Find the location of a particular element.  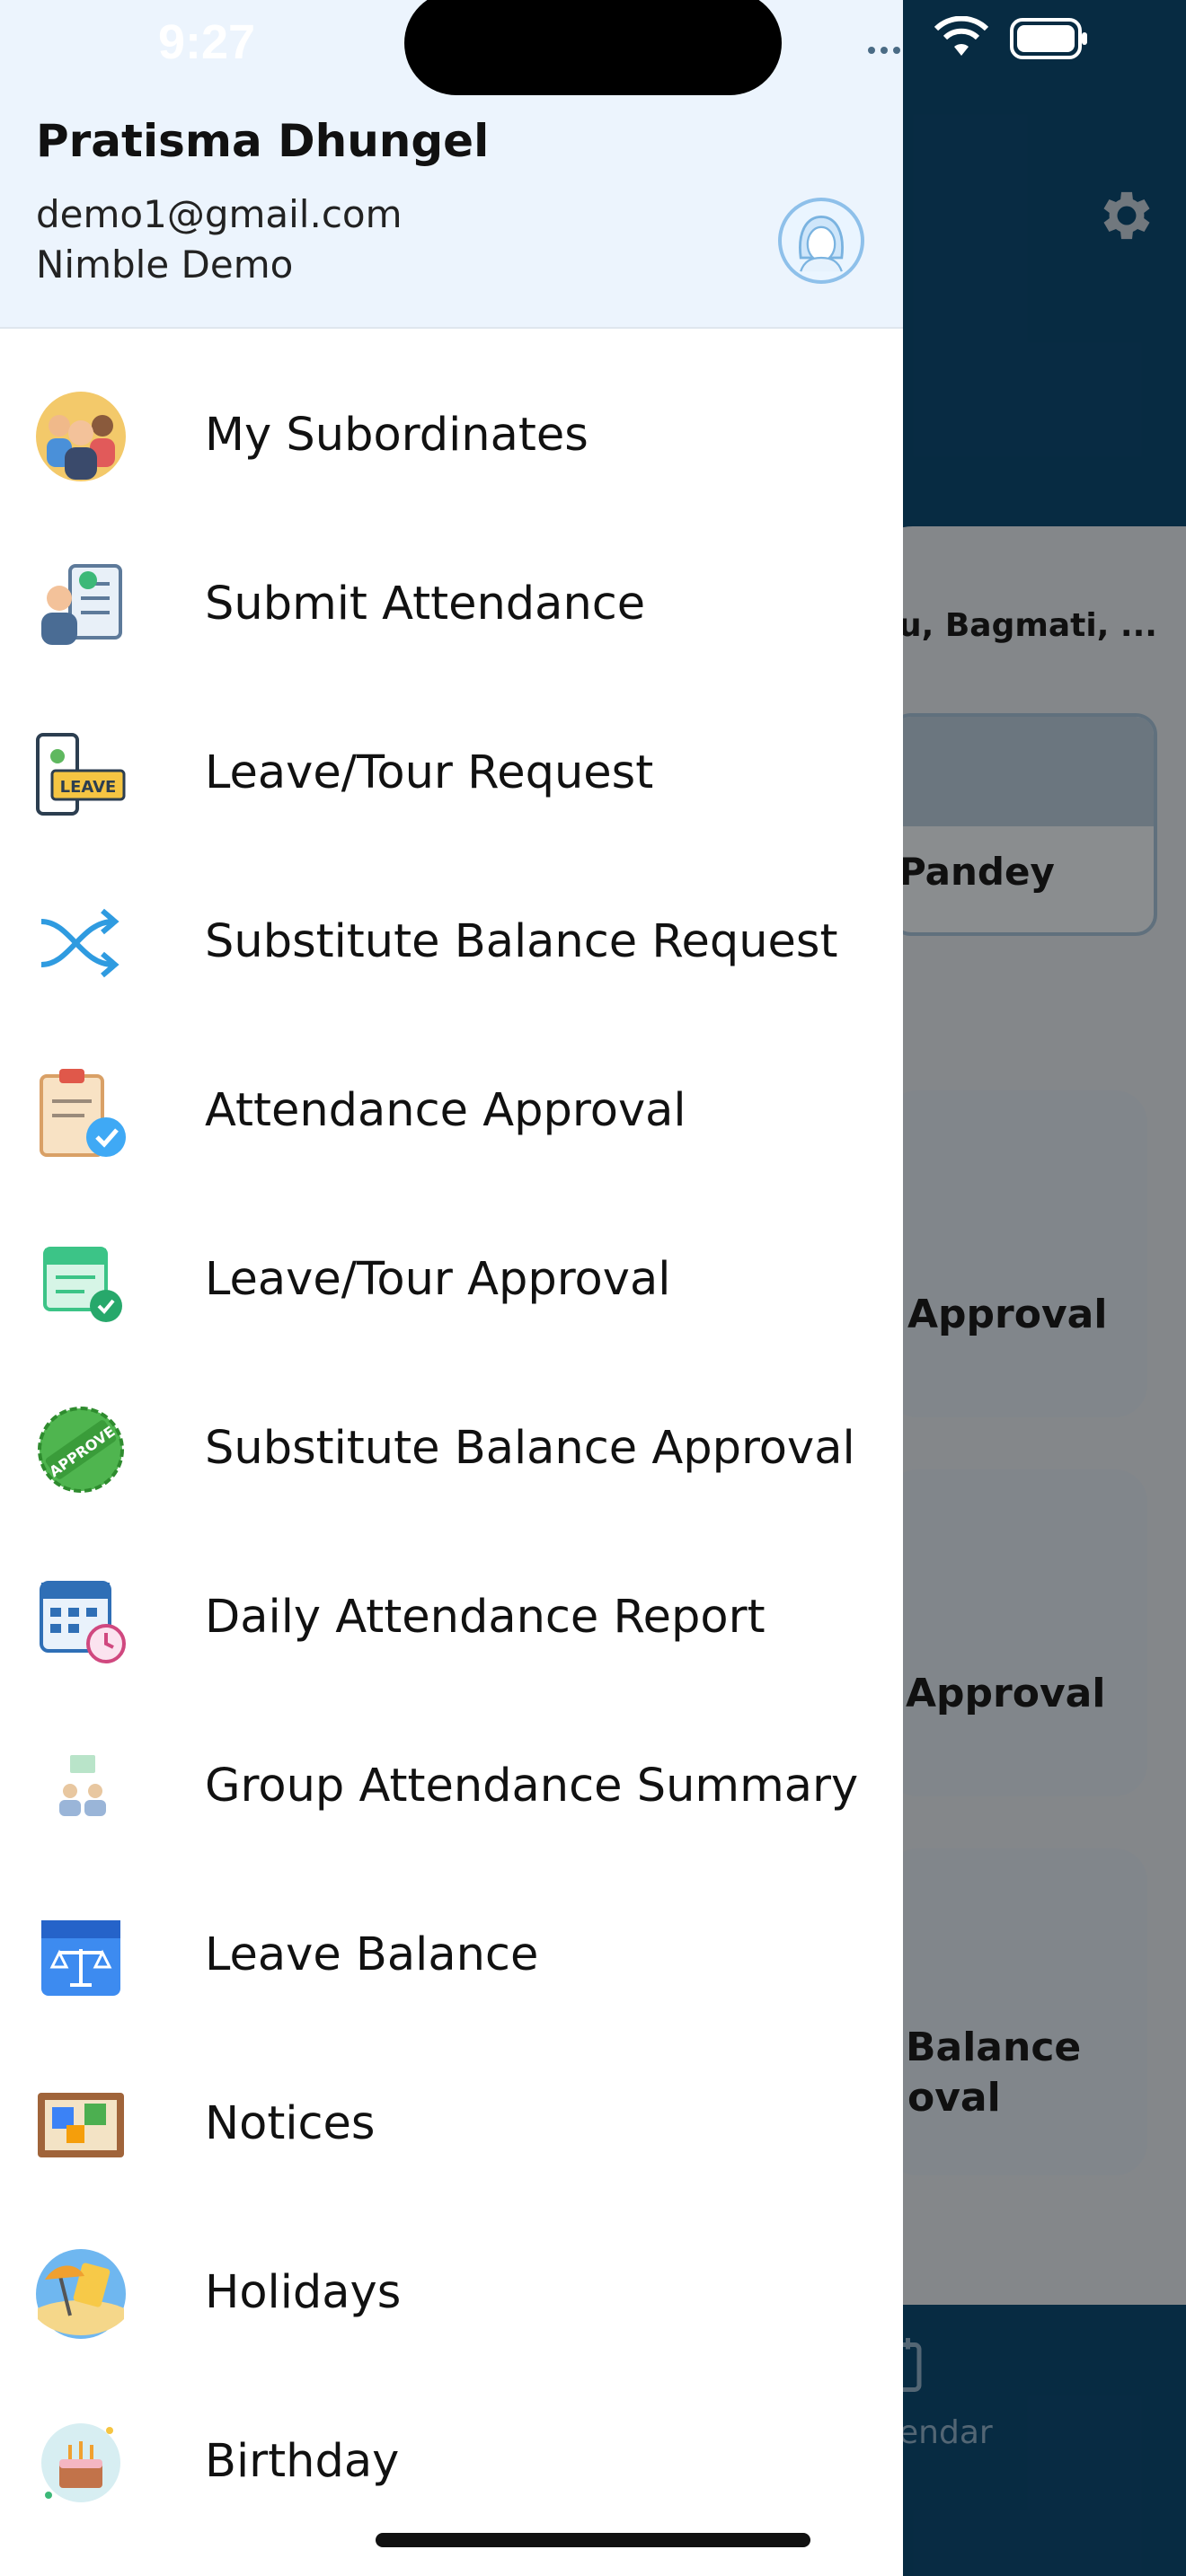

battery-icon is located at coordinates (1048, 38).